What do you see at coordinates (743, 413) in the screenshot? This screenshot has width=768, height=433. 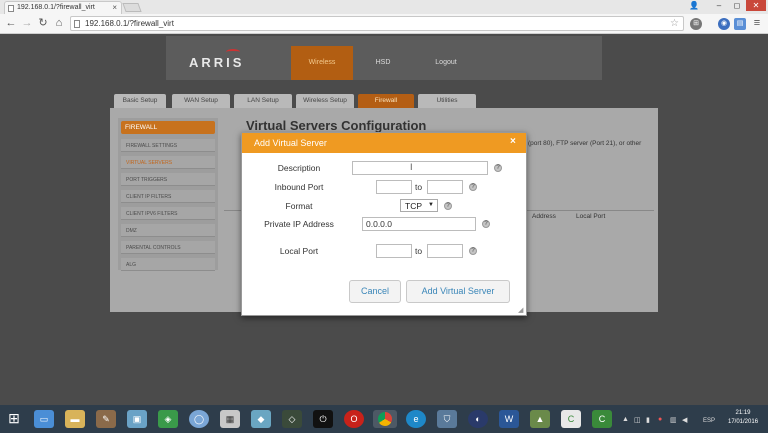 I see `clock-time: 21:19` at bounding box center [743, 413].